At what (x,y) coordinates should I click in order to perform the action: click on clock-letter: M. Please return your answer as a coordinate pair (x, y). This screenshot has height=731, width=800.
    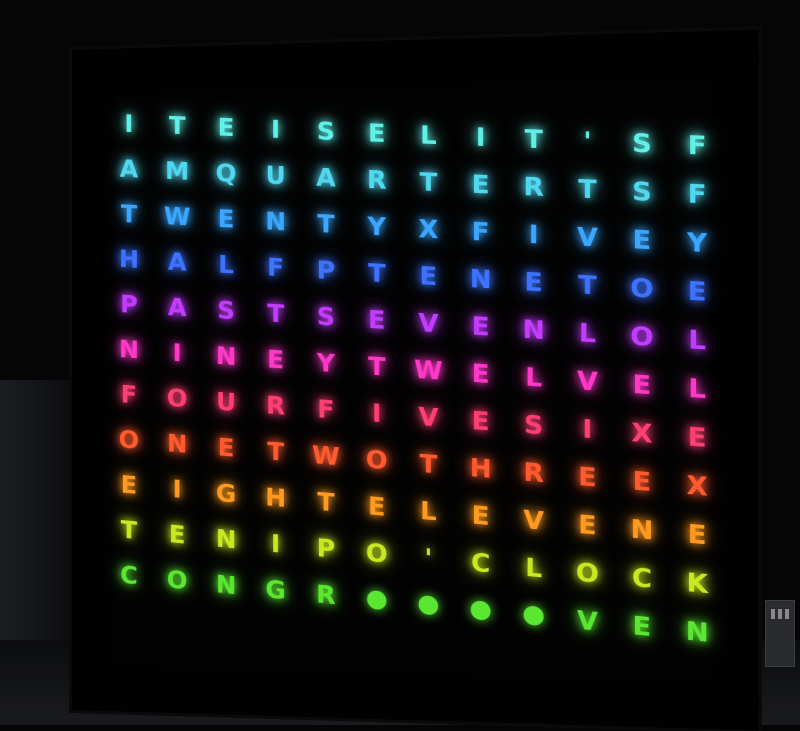
    Looking at the image, I should click on (177, 171).